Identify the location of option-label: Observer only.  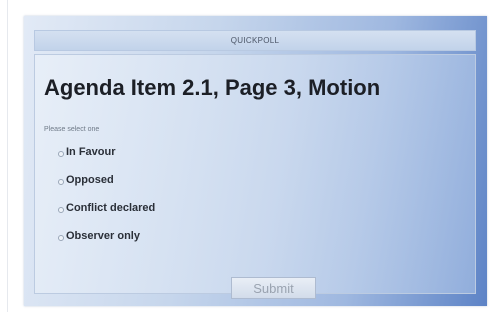
(103, 236).